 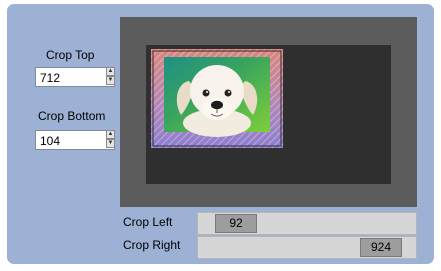 What do you see at coordinates (50, 141) in the screenshot?
I see `crop-bottom-value: 104` at bounding box center [50, 141].